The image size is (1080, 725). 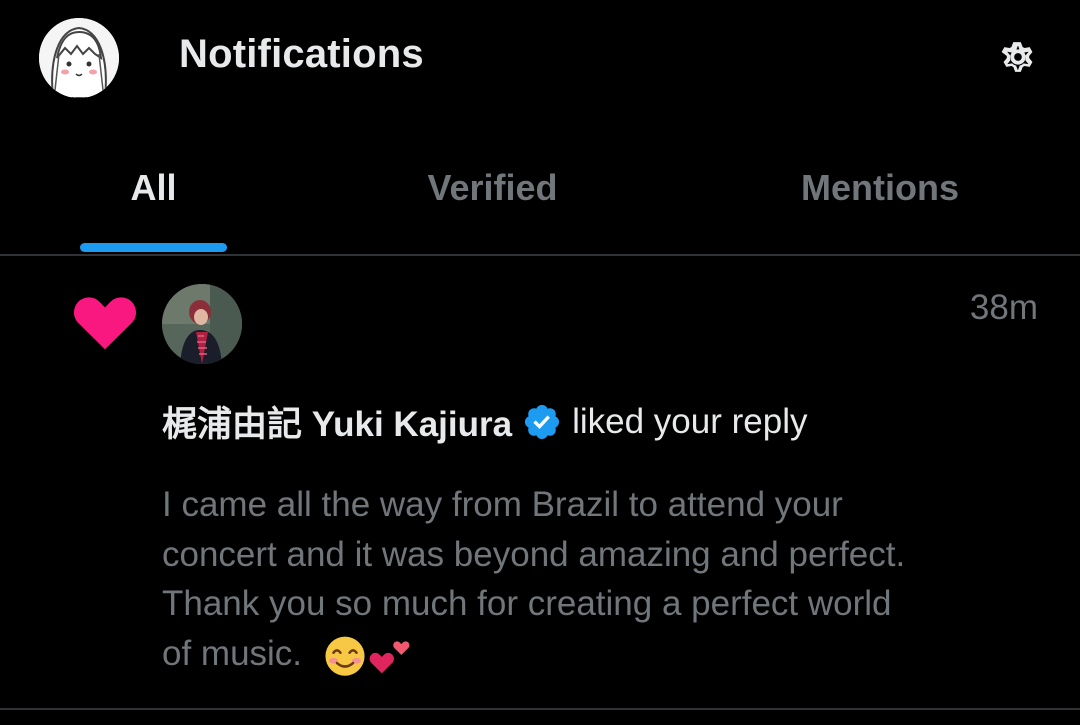 I want to click on tab-mentions: Mentions, so click(x=880, y=200).